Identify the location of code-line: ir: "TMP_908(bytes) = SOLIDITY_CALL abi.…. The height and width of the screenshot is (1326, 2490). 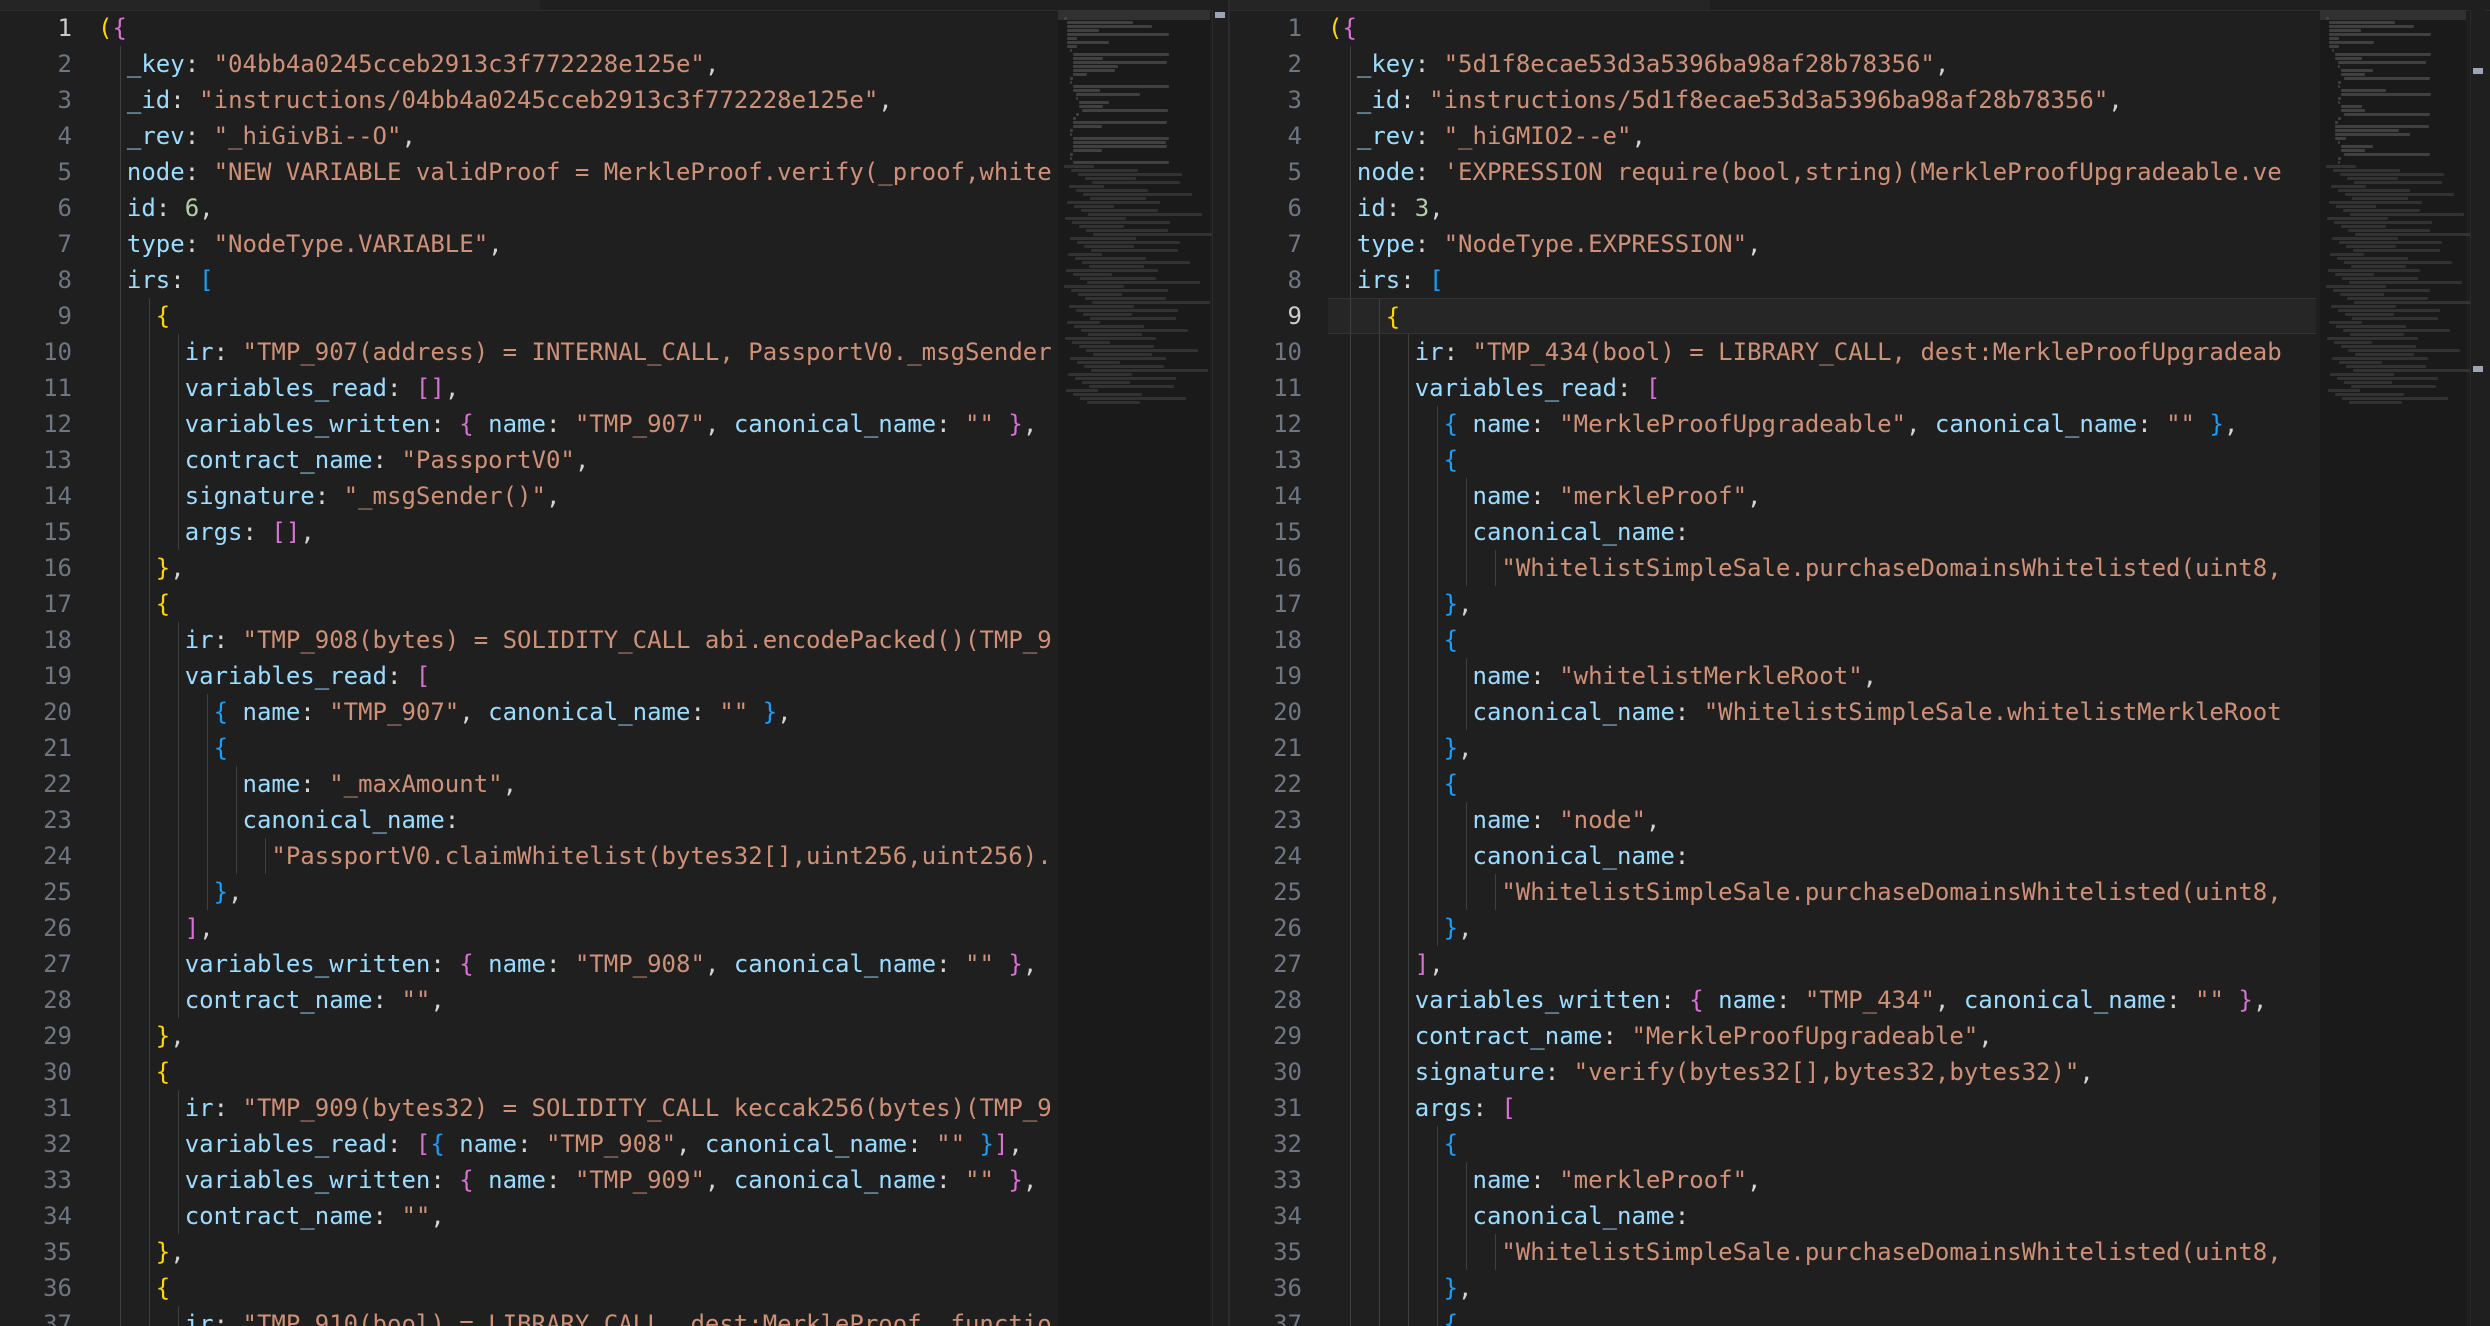
(576, 640).